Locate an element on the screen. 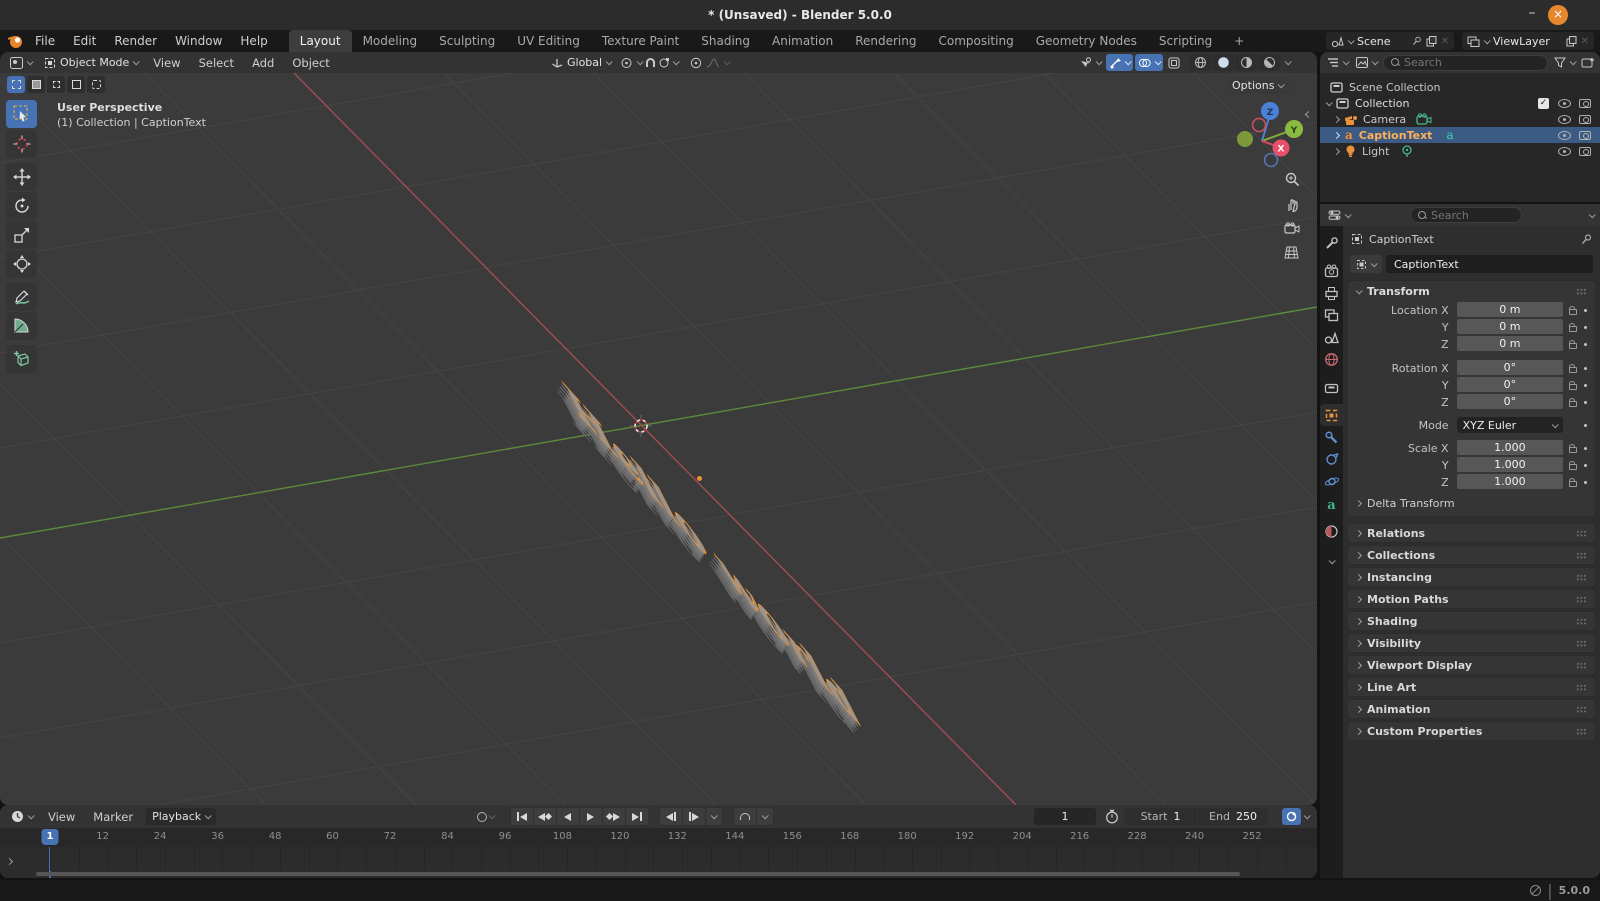 The width and height of the screenshot is (1600, 901). loop-dropdown is located at coordinates (764, 816).